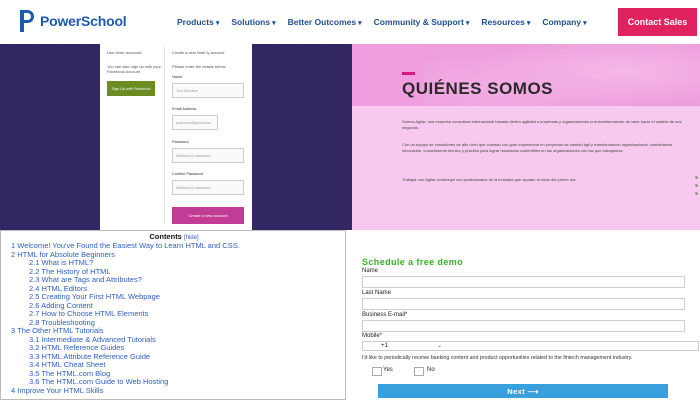 Image resolution: width=700 pixels, height=400 pixels. Describe the element at coordinates (13, 254) in the screenshot. I see `toc-item-number: 2` at that location.